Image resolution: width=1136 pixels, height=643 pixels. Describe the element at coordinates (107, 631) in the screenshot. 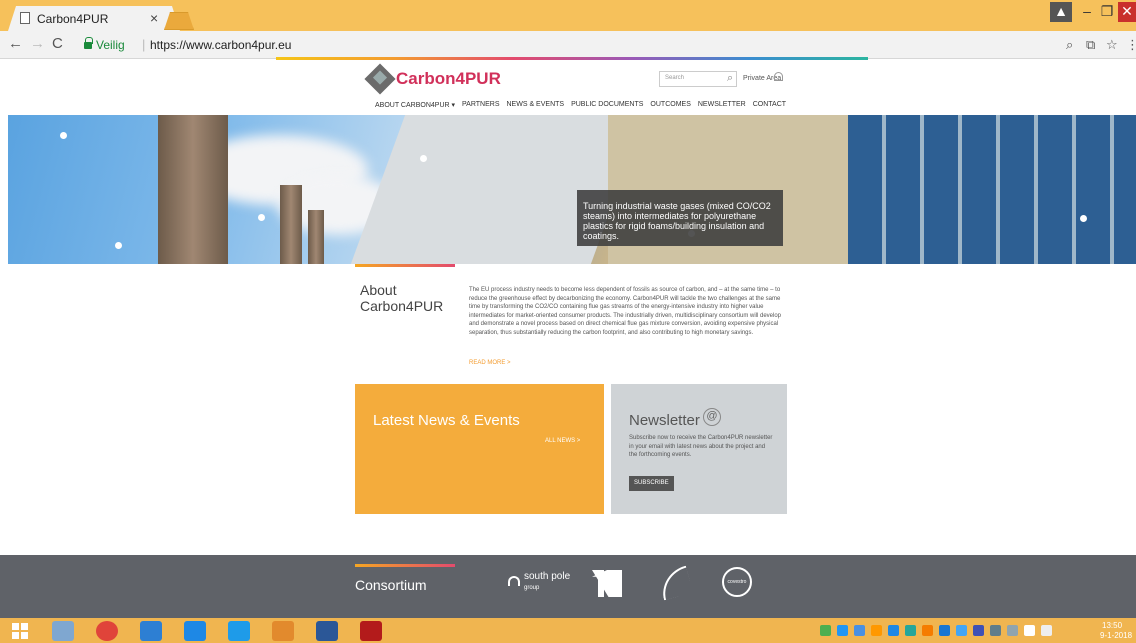

I see `chrome-icon` at that location.